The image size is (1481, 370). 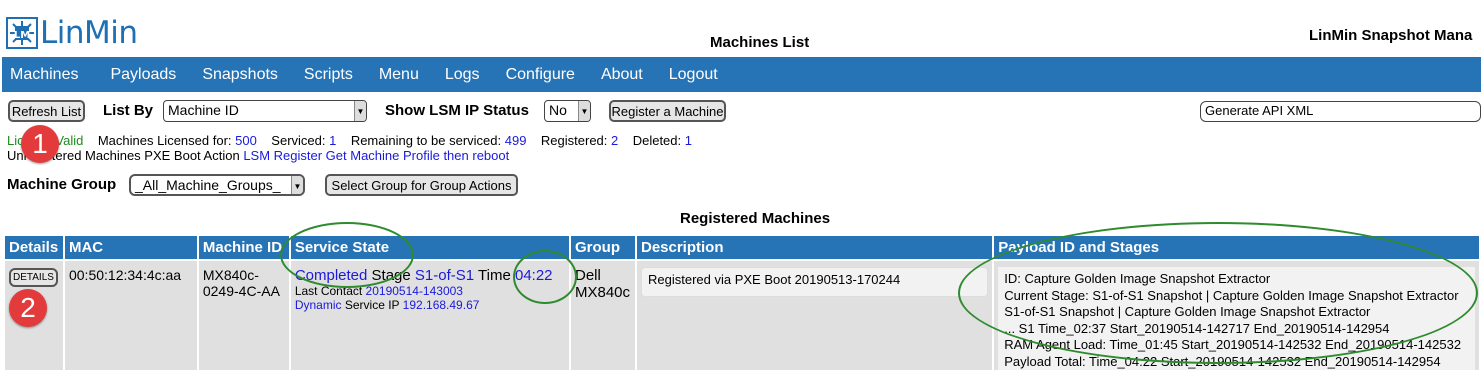 I want to click on annotation-badge-2: 2, so click(x=28, y=308).